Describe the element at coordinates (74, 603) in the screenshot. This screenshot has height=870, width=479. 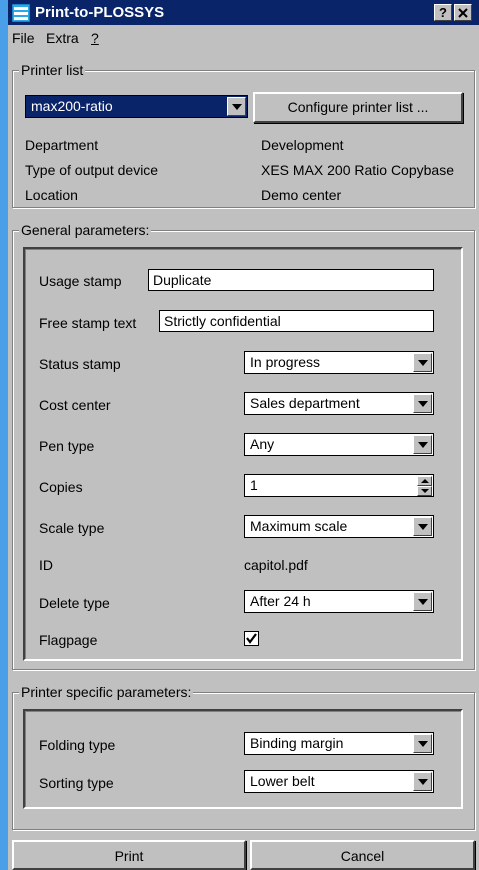
I see `delete-type-label: Delete type` at that location.